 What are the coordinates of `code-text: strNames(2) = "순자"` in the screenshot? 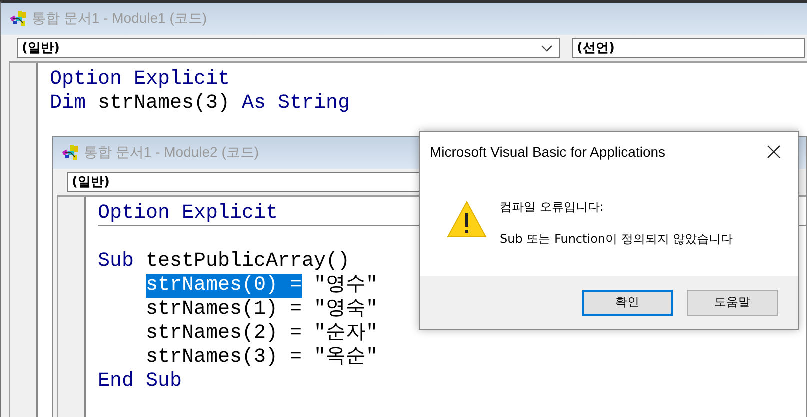 It's located at (262, 334).